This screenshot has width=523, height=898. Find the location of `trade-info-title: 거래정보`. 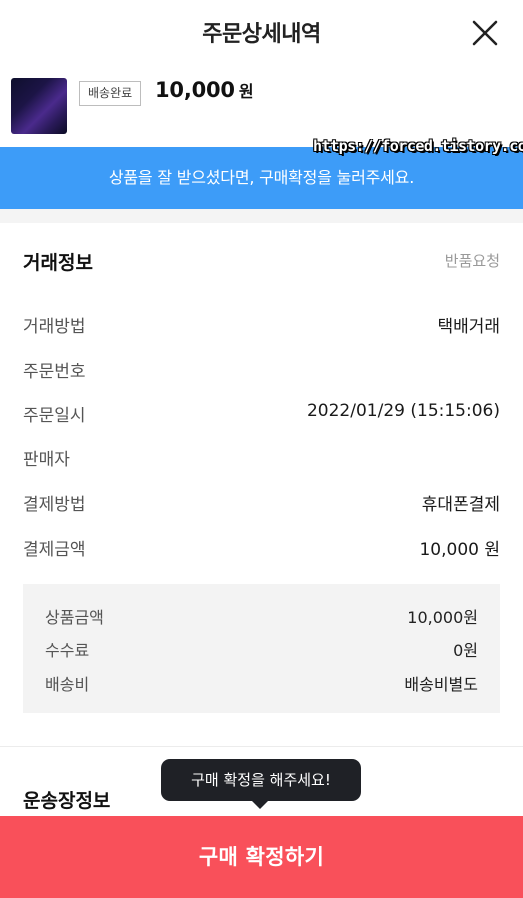

trade-info-title: 거래정보 is located at coordinates (58, 263).